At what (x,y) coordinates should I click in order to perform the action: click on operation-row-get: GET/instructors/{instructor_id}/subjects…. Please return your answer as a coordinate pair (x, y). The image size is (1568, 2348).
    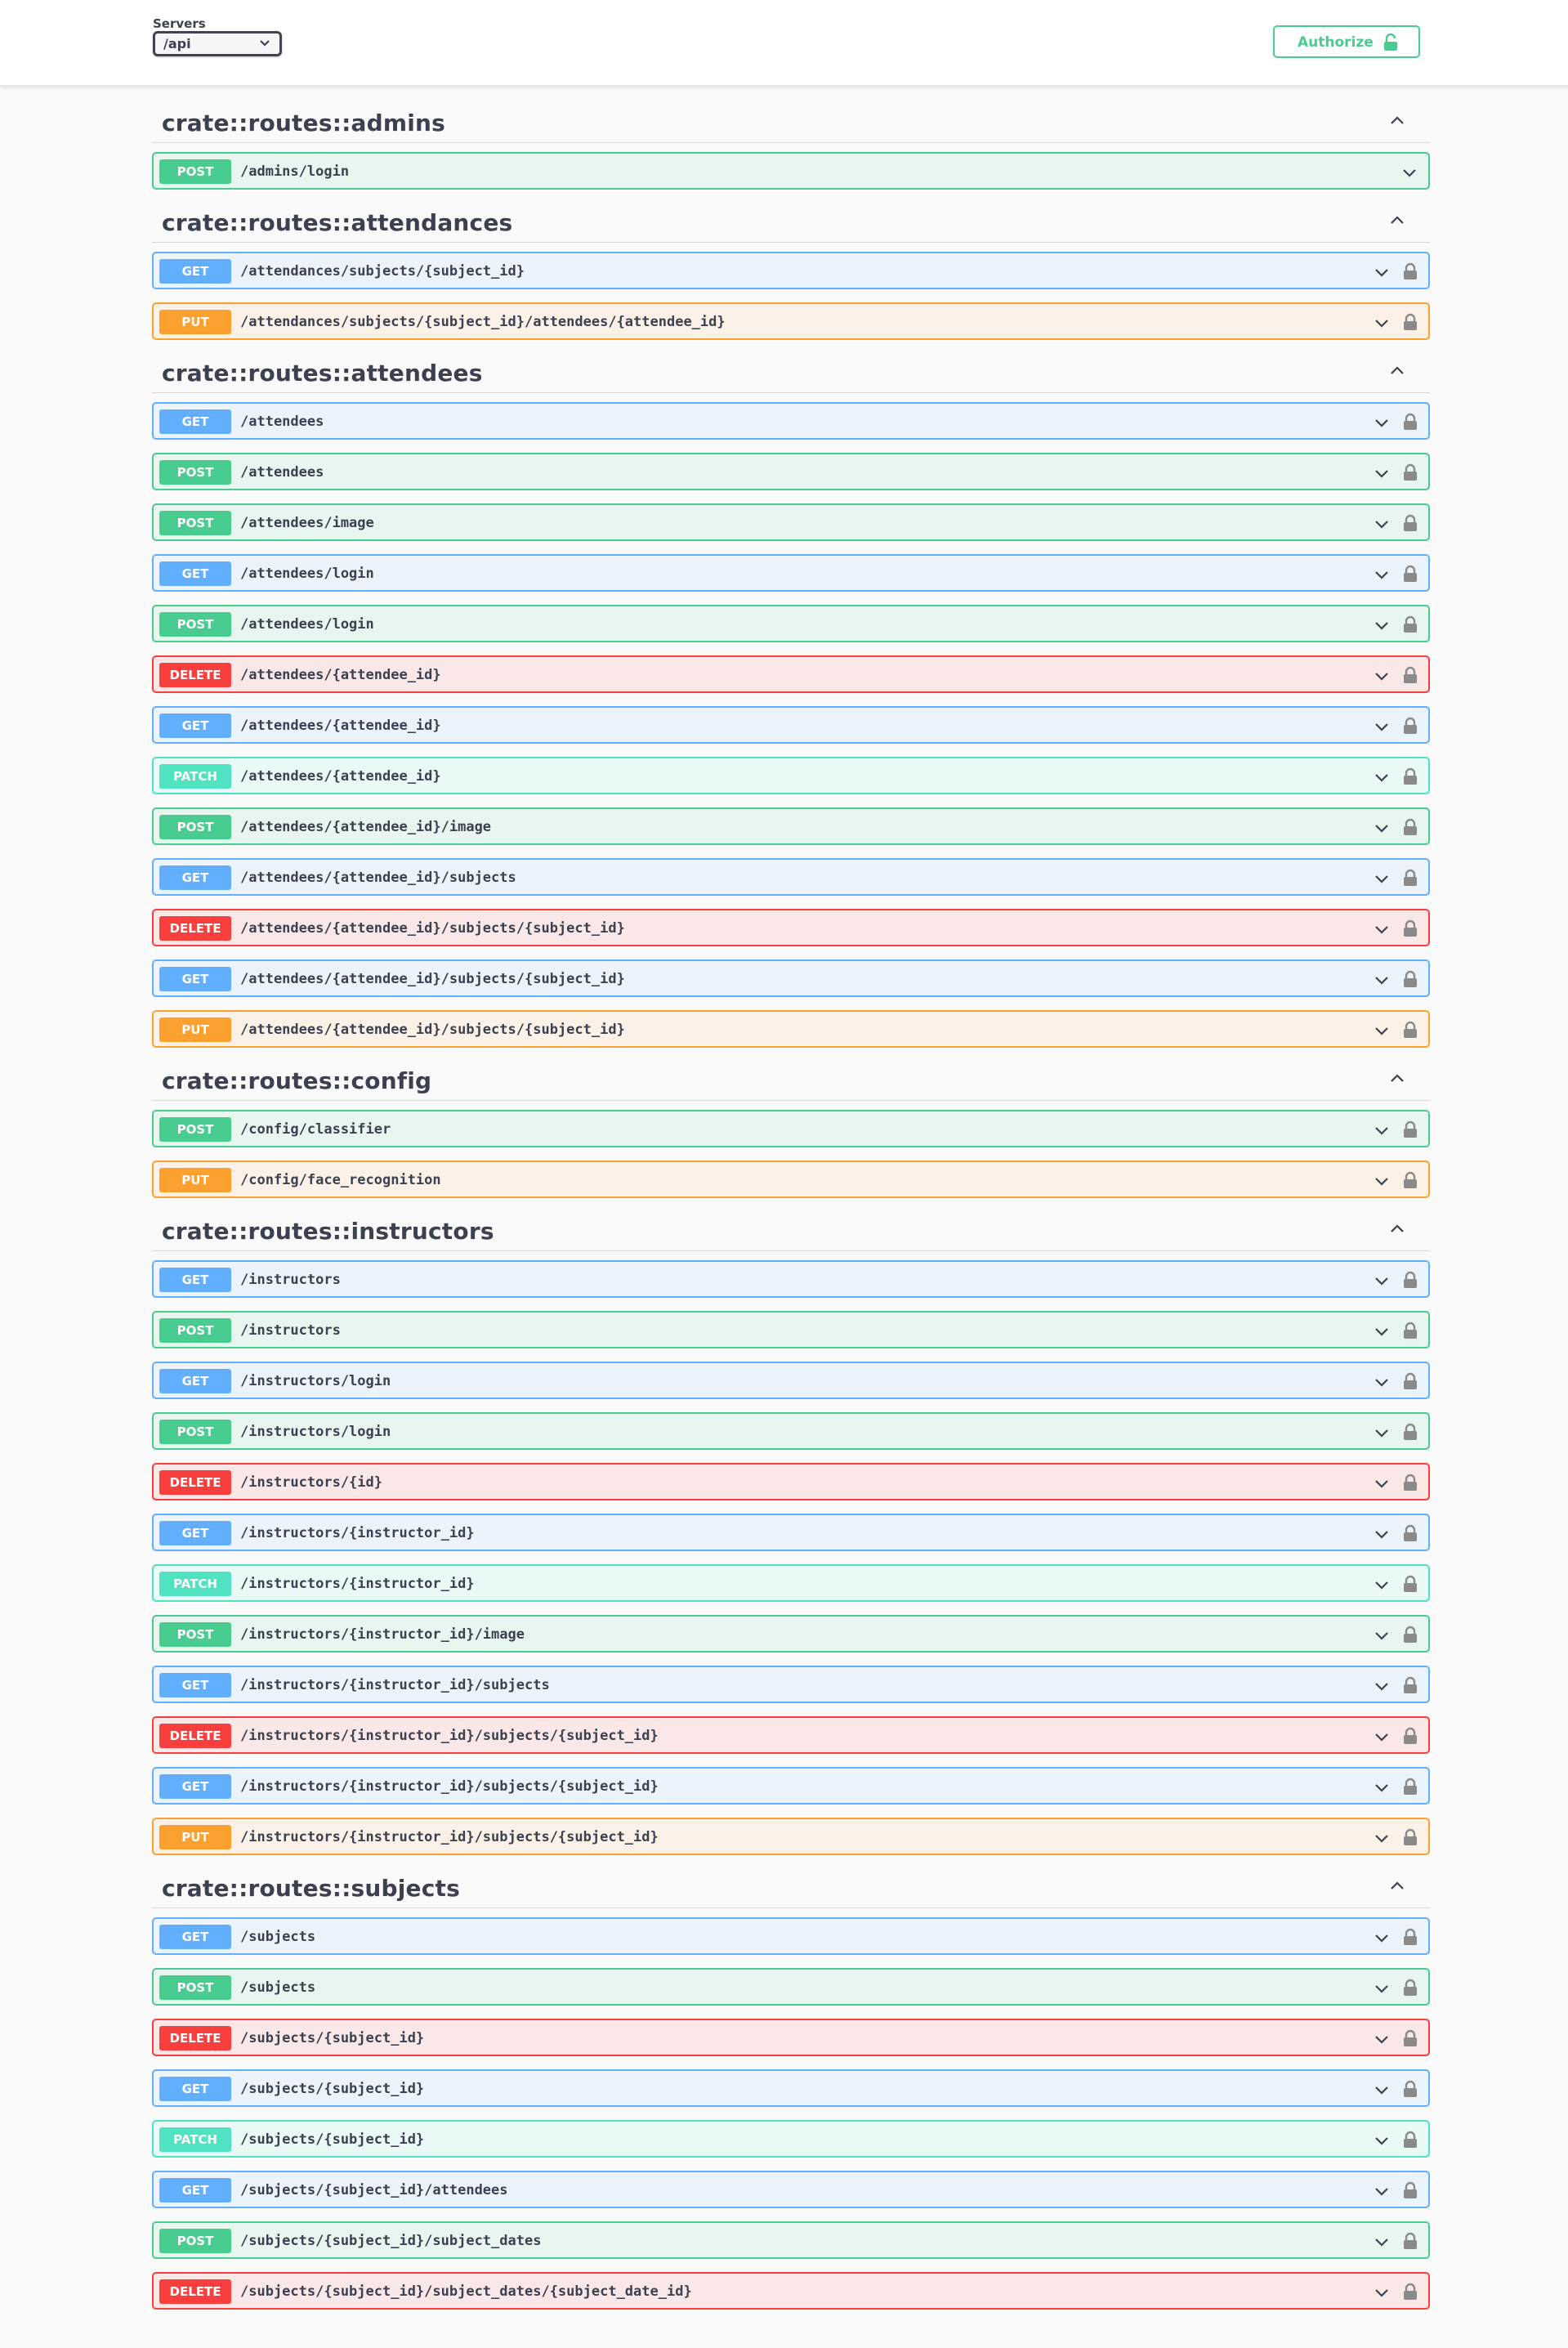
    Looking at the image, I should click on (791, 1786).